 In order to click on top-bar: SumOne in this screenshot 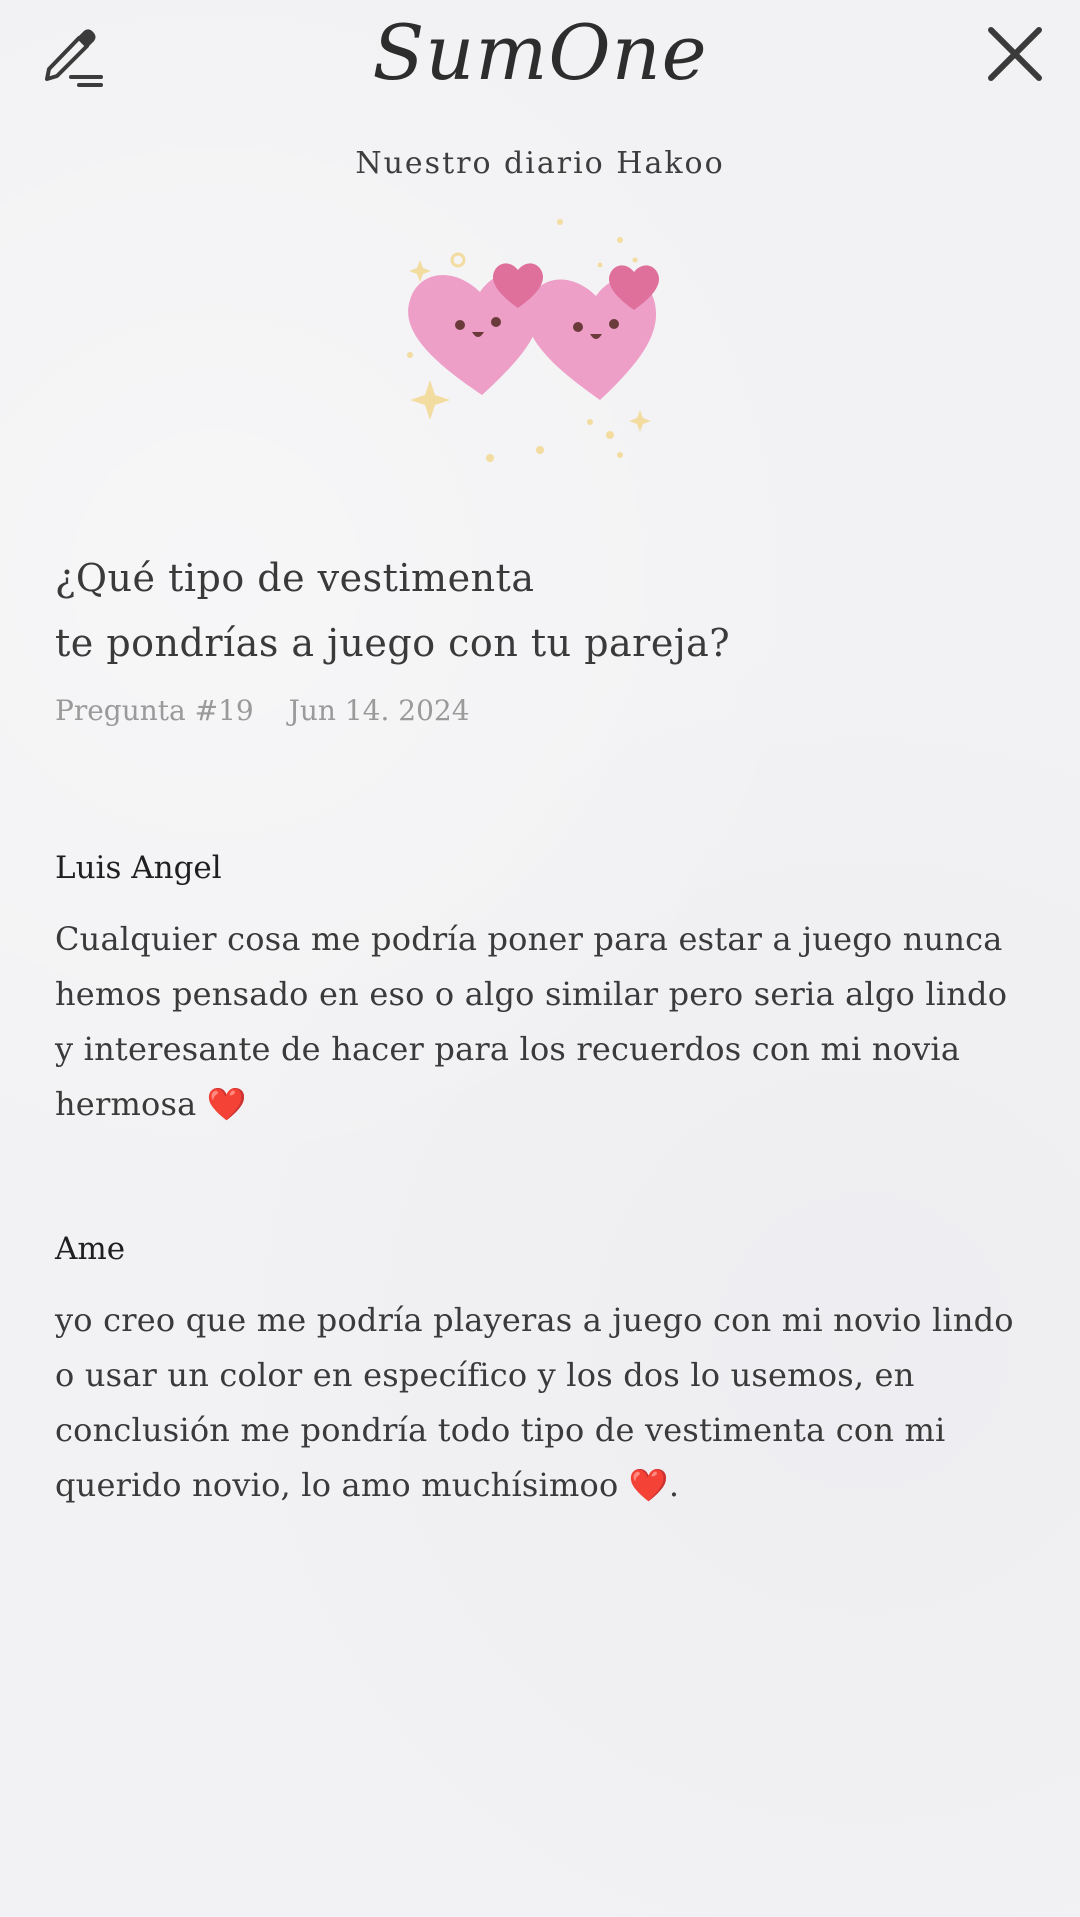, I will do `click(540, 55)`.